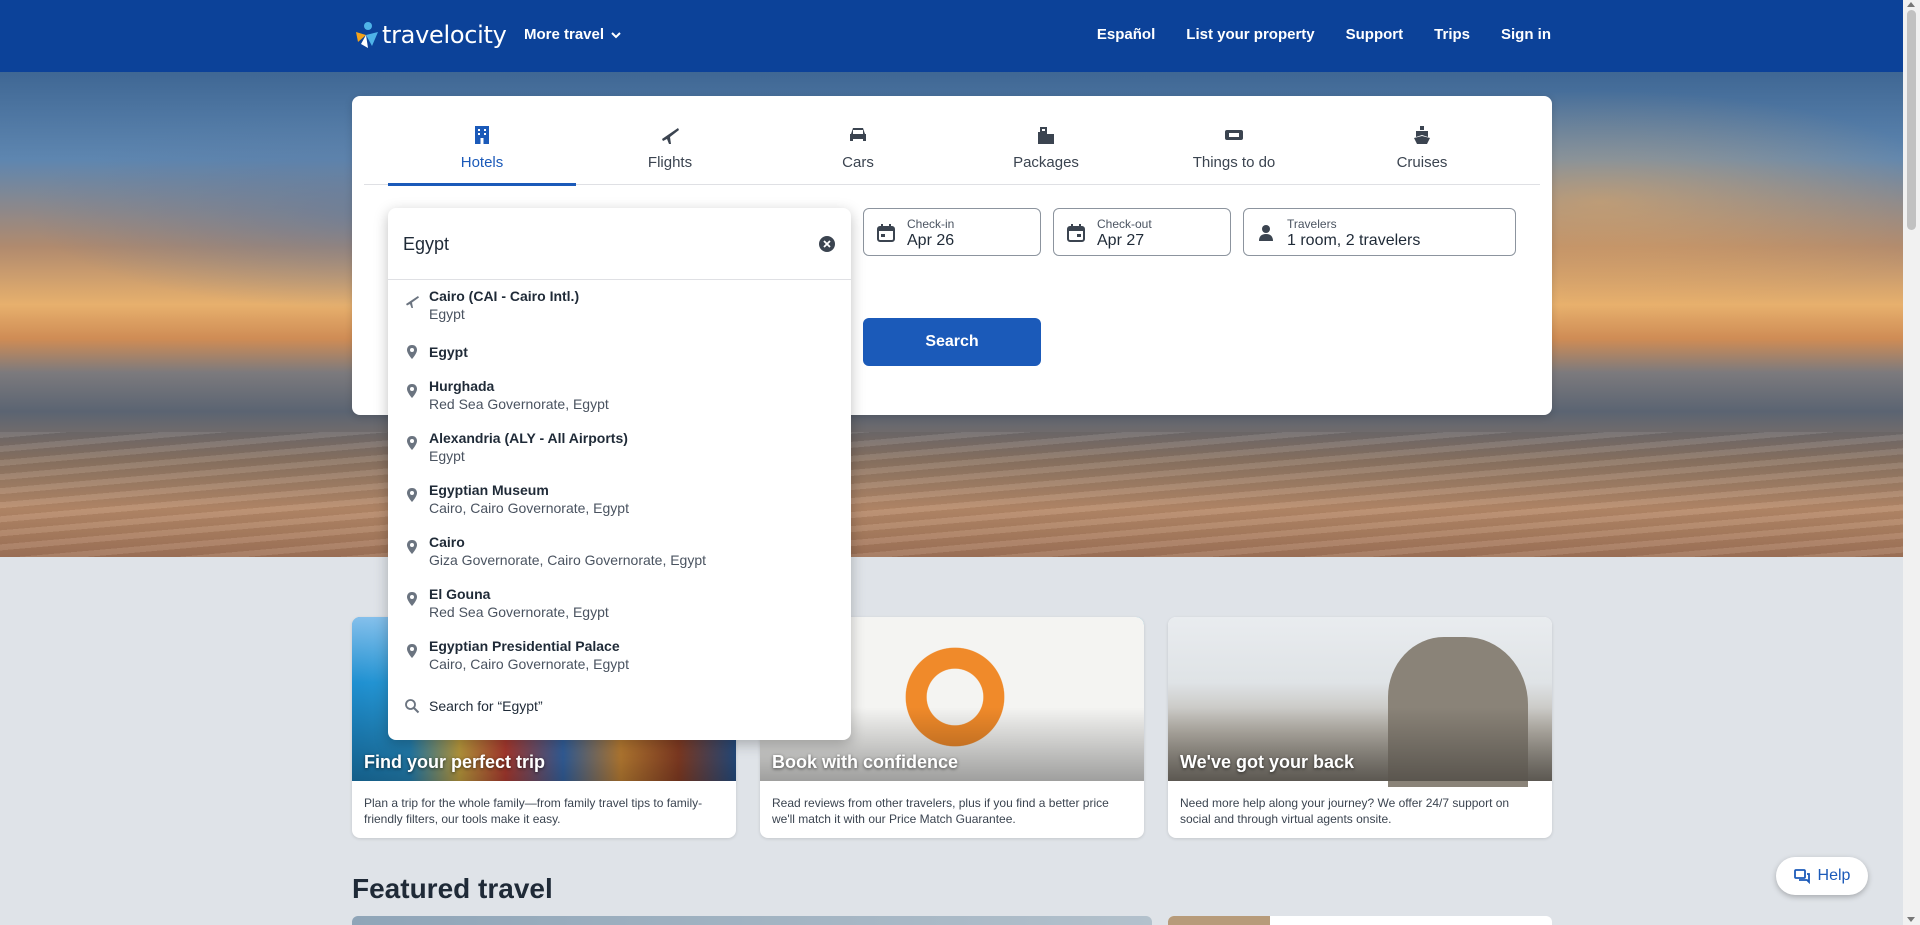 The width and height of the screenshot is (1920, 925). Describe the element at coordinates (1526, 34) in the screenshot. I see `nav-sign-in-link: Sign in` at that location.